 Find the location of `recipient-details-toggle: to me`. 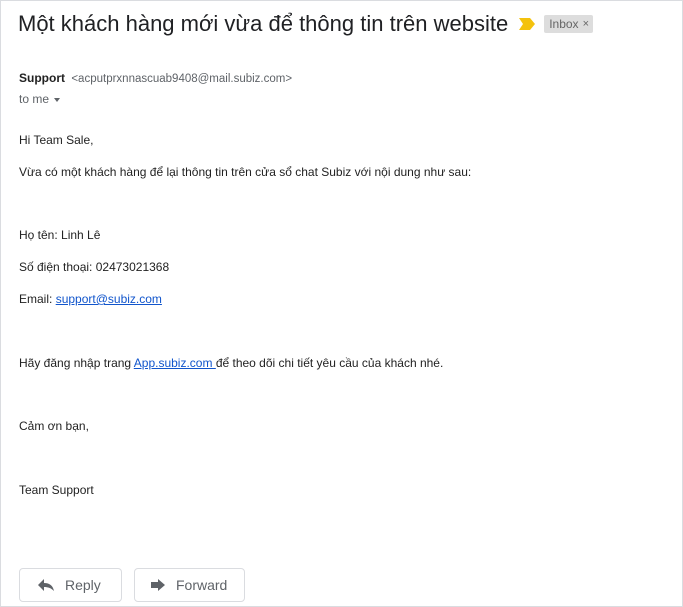

recipient-details-toggle: to me is located at coordinates (40, 99).